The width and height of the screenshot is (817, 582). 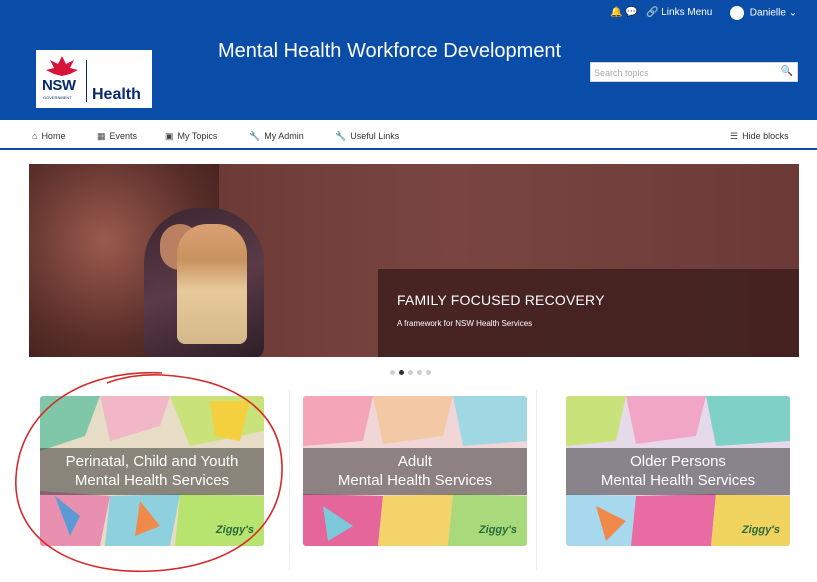 I want to click on nav-item-label: Events, so click(x=123, y=136).